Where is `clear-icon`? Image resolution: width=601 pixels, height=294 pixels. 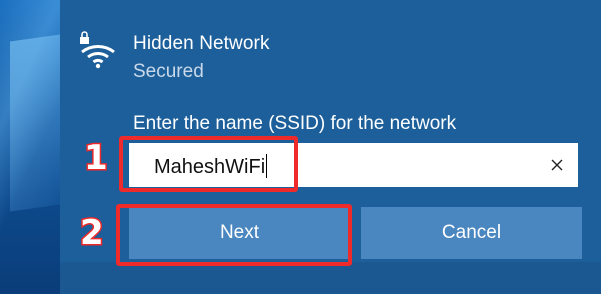
clear-icon is located at coordinates (557, 165).